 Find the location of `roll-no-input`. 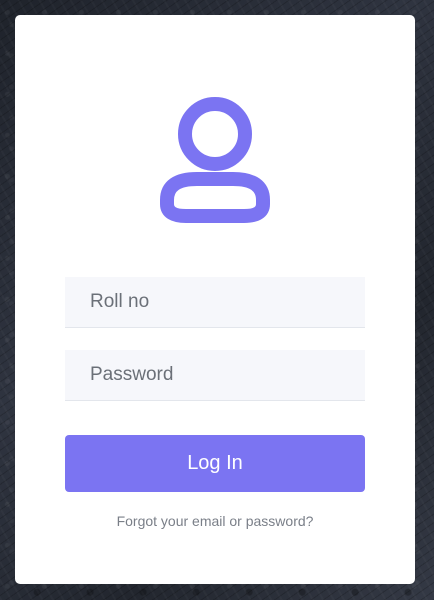

roll-no-input is located at coordinates (215, 302).